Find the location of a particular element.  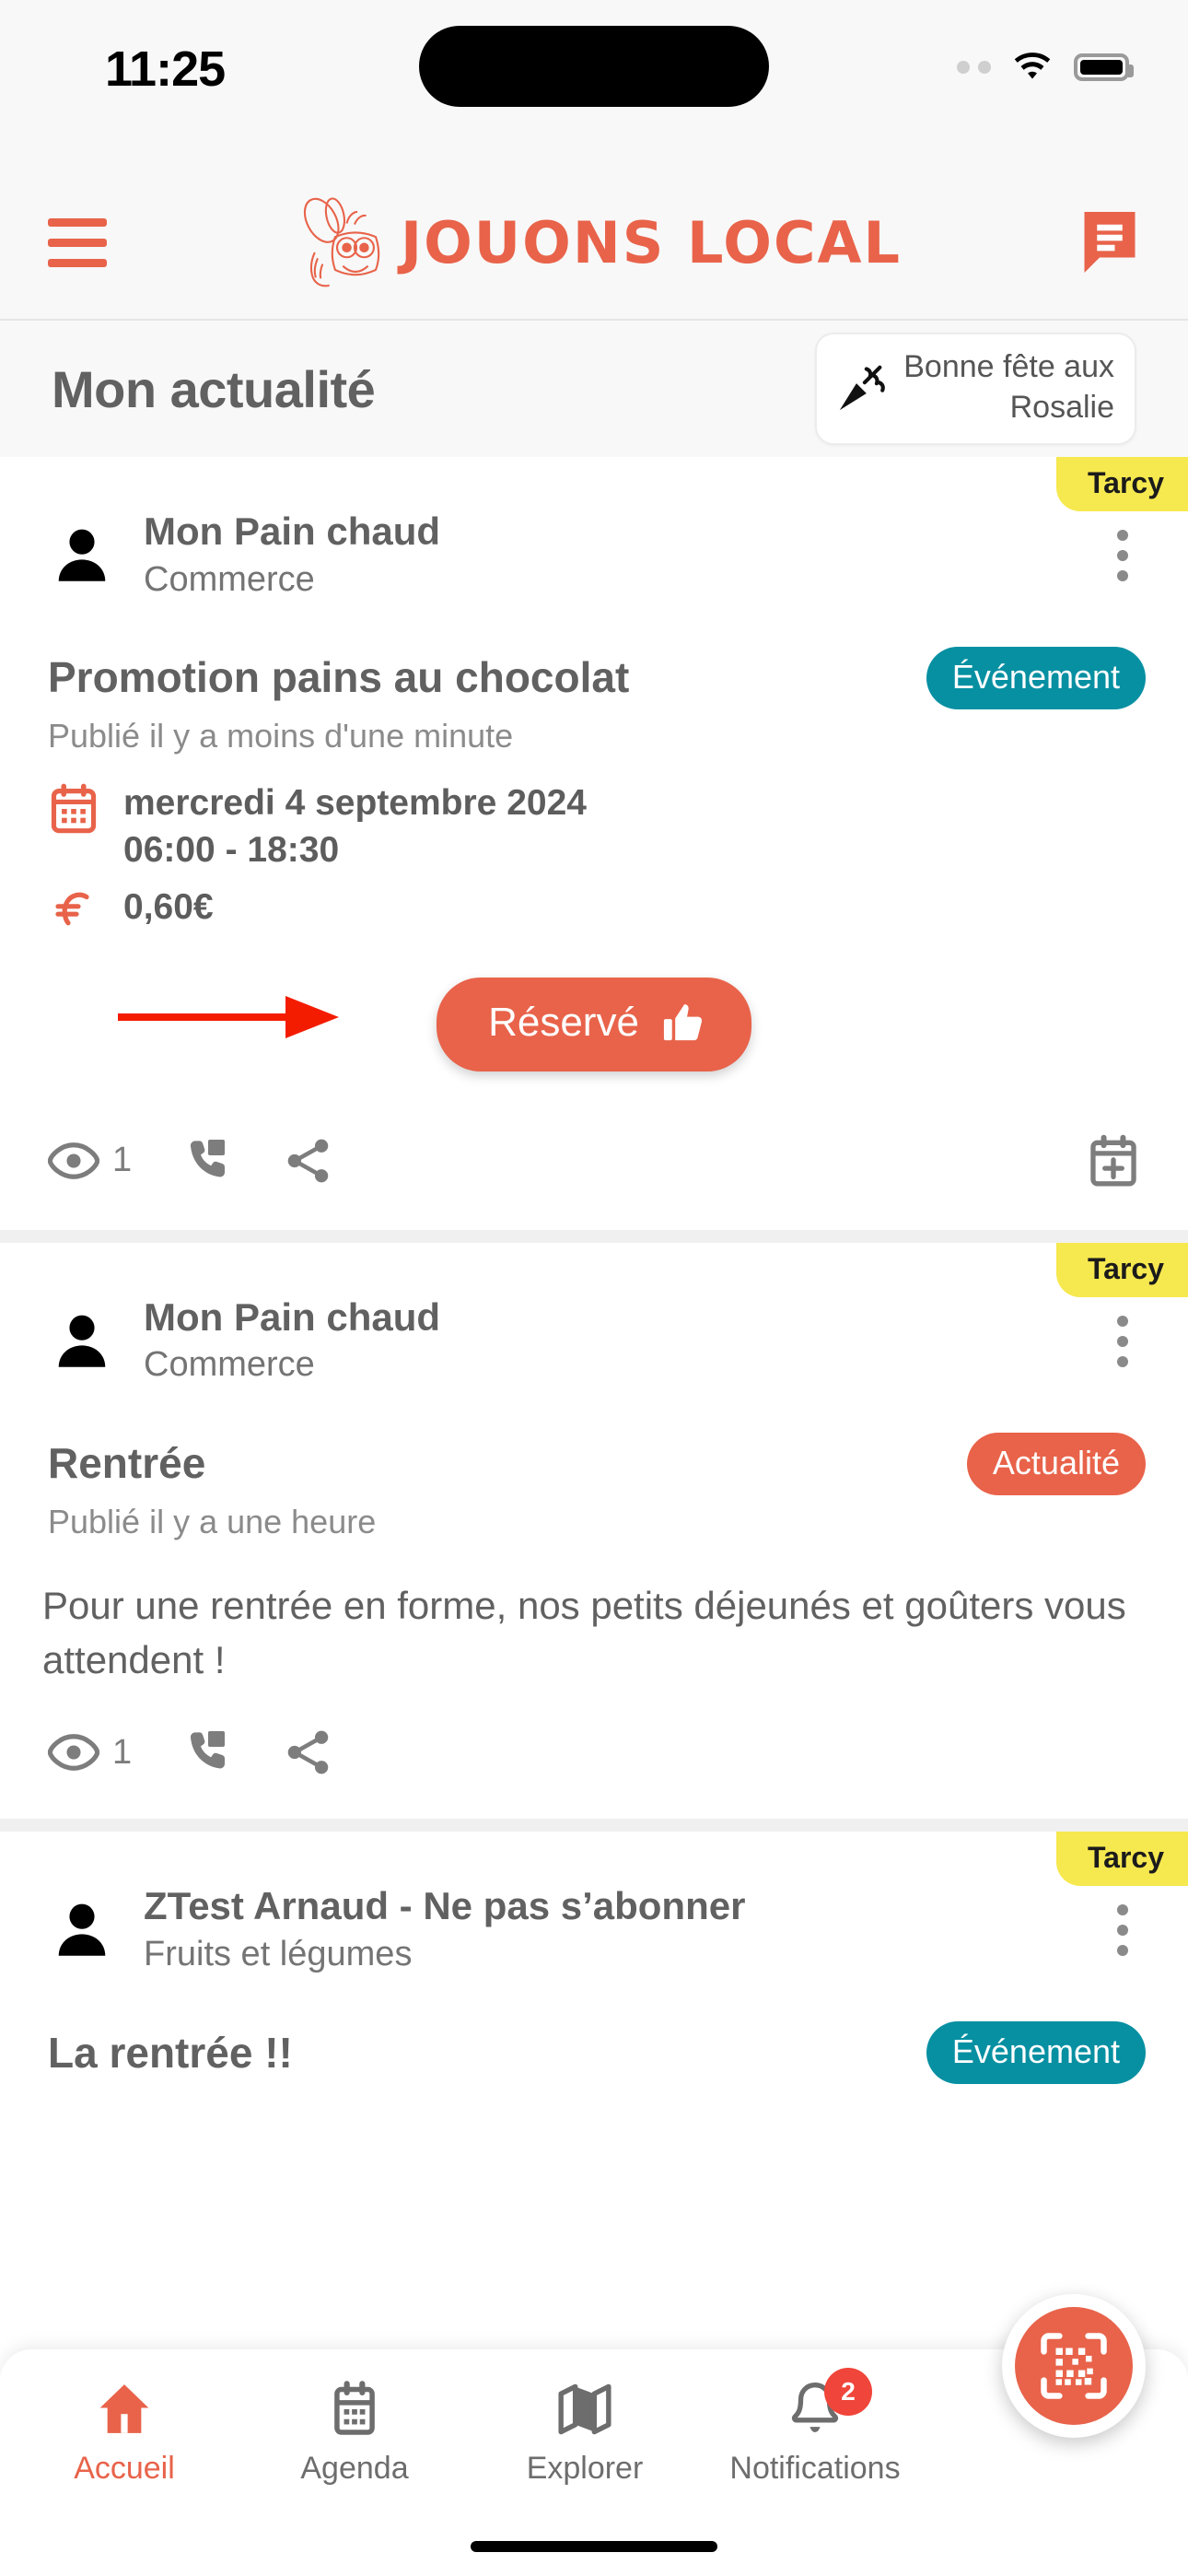

status-bar: 11:25 is located at coordinates (594, 83).